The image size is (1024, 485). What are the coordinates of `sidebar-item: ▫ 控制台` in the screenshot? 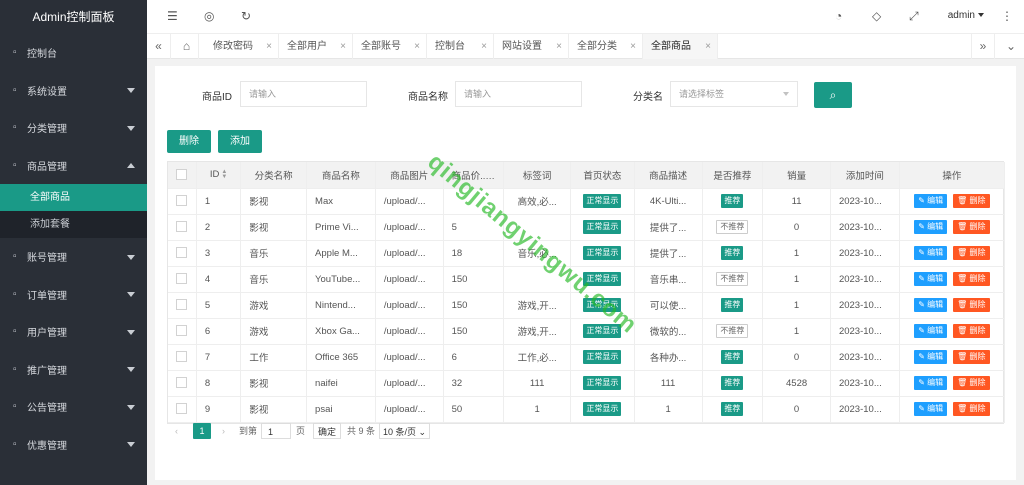 It's located at (73, 53).